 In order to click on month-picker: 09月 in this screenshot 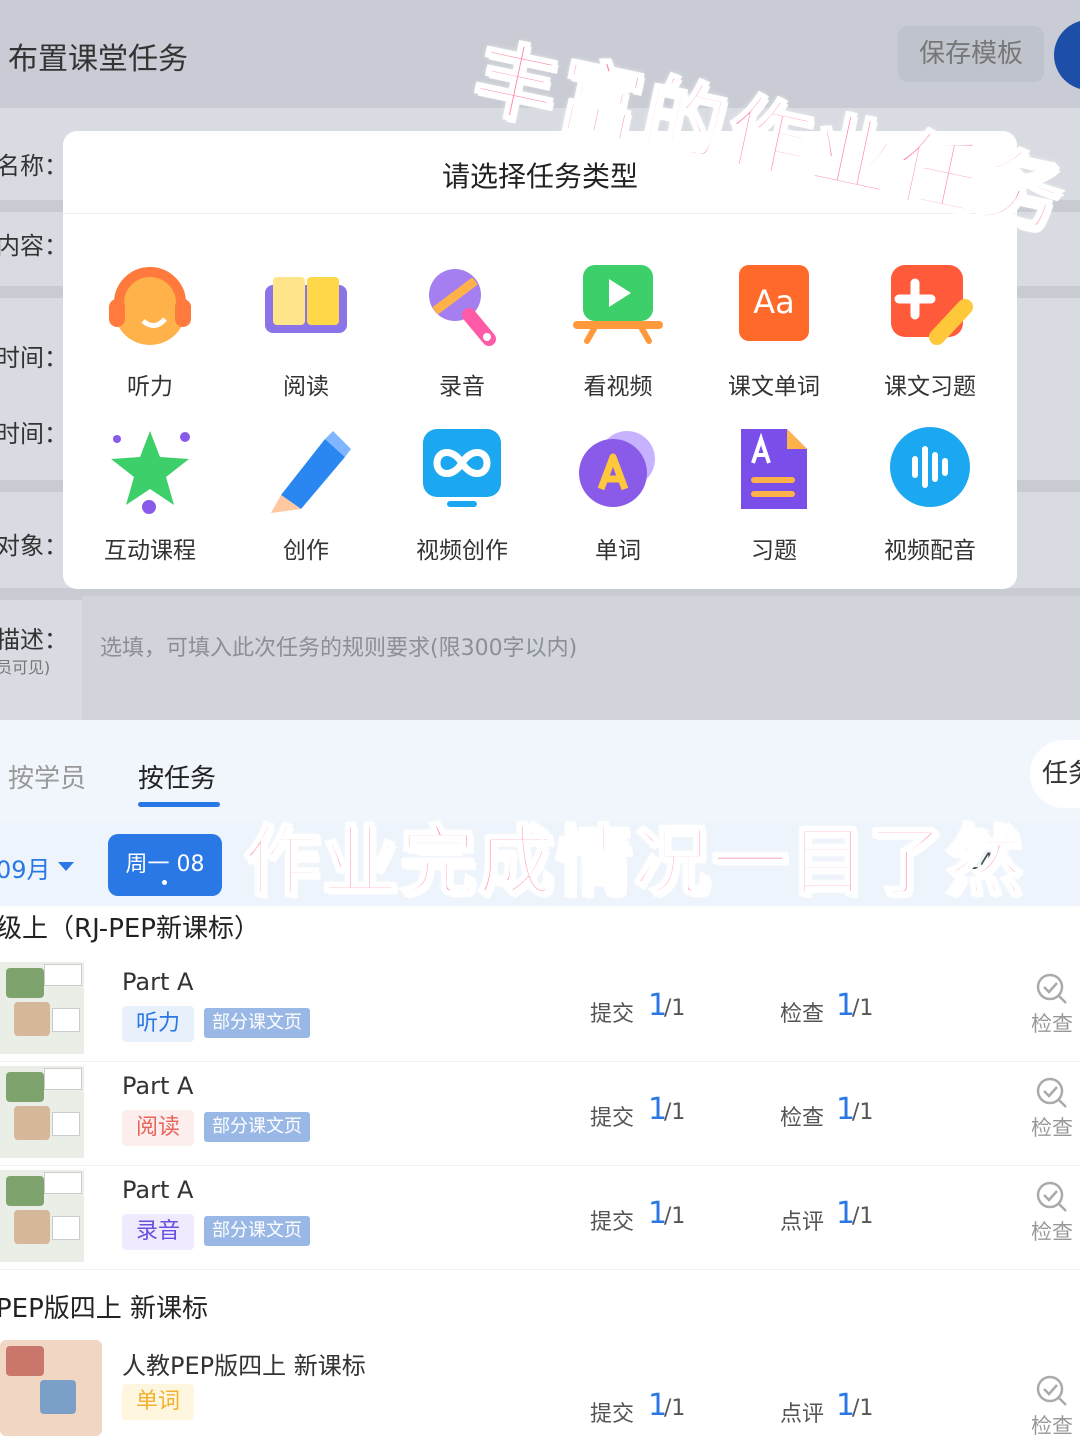, I will do `click(25, 867)`.